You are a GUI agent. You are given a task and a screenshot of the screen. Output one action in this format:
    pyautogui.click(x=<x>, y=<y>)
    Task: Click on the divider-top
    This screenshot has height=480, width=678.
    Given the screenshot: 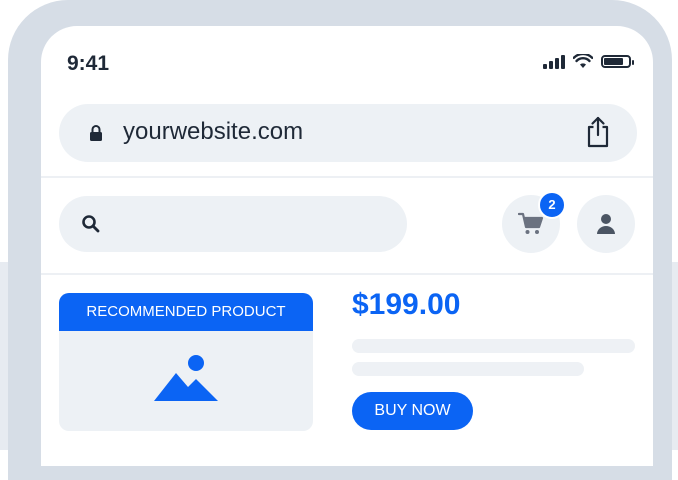 What is the action you would take?
    pyautogui.click(x=347, y=177)
    